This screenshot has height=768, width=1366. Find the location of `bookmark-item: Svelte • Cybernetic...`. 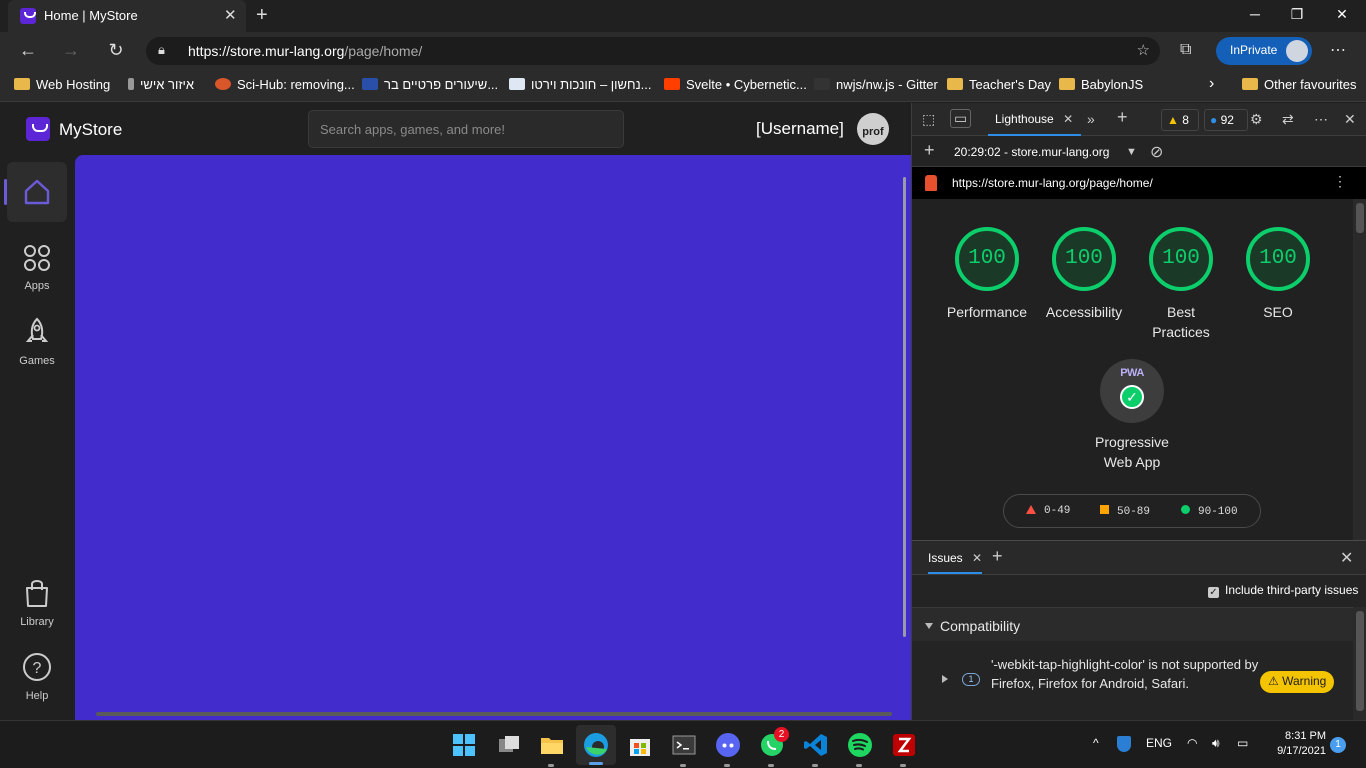

bookmark-item: Svelte • Cybernetic... is located at coordinates (735, 84).